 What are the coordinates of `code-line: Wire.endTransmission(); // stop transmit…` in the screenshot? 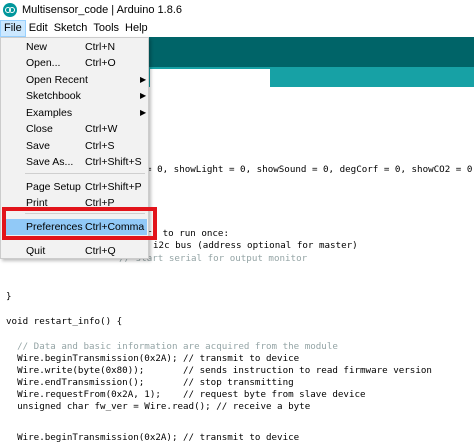 It's located at (150, 382).